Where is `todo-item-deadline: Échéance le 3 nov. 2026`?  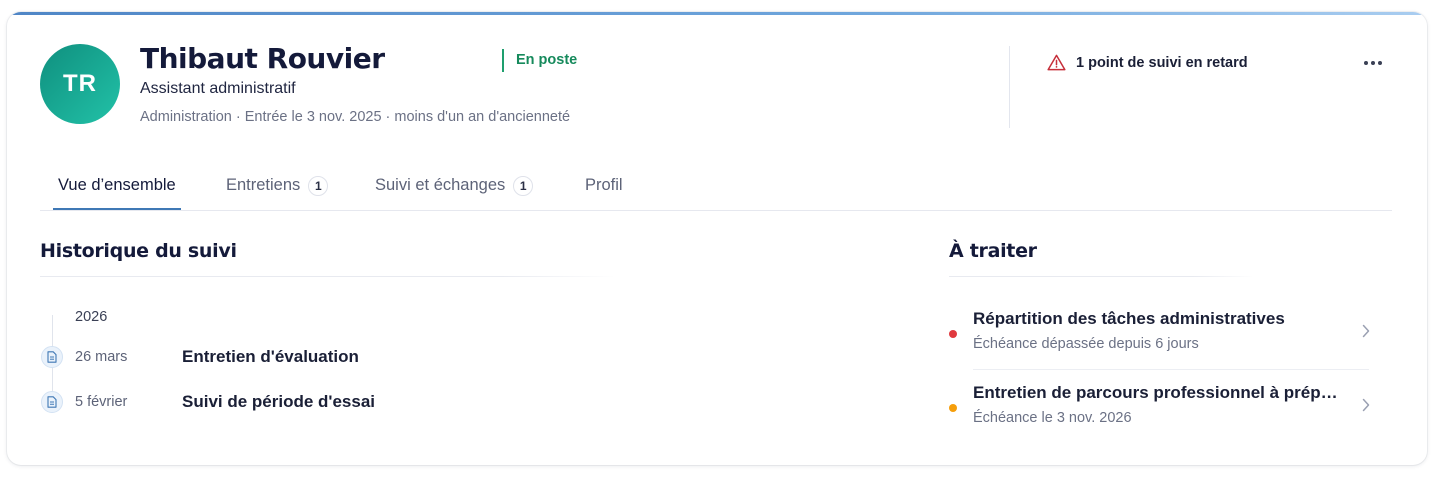 todo-item-deadline: Échéance le 3 nov. 2026 is located at coordinates (1052, 418).